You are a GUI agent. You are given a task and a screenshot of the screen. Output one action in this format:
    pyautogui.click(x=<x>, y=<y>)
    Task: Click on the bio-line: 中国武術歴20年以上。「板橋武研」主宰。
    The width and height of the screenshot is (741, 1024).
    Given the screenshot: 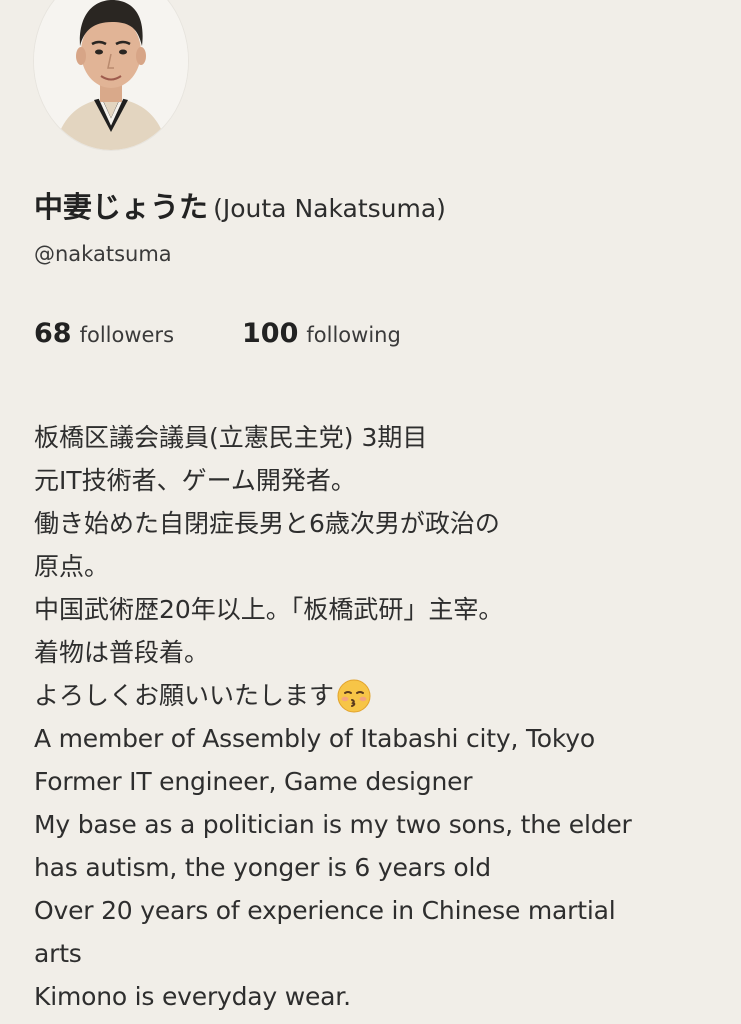 What is the action you would take?
    pyautogui.click(x=269, y=609)
    